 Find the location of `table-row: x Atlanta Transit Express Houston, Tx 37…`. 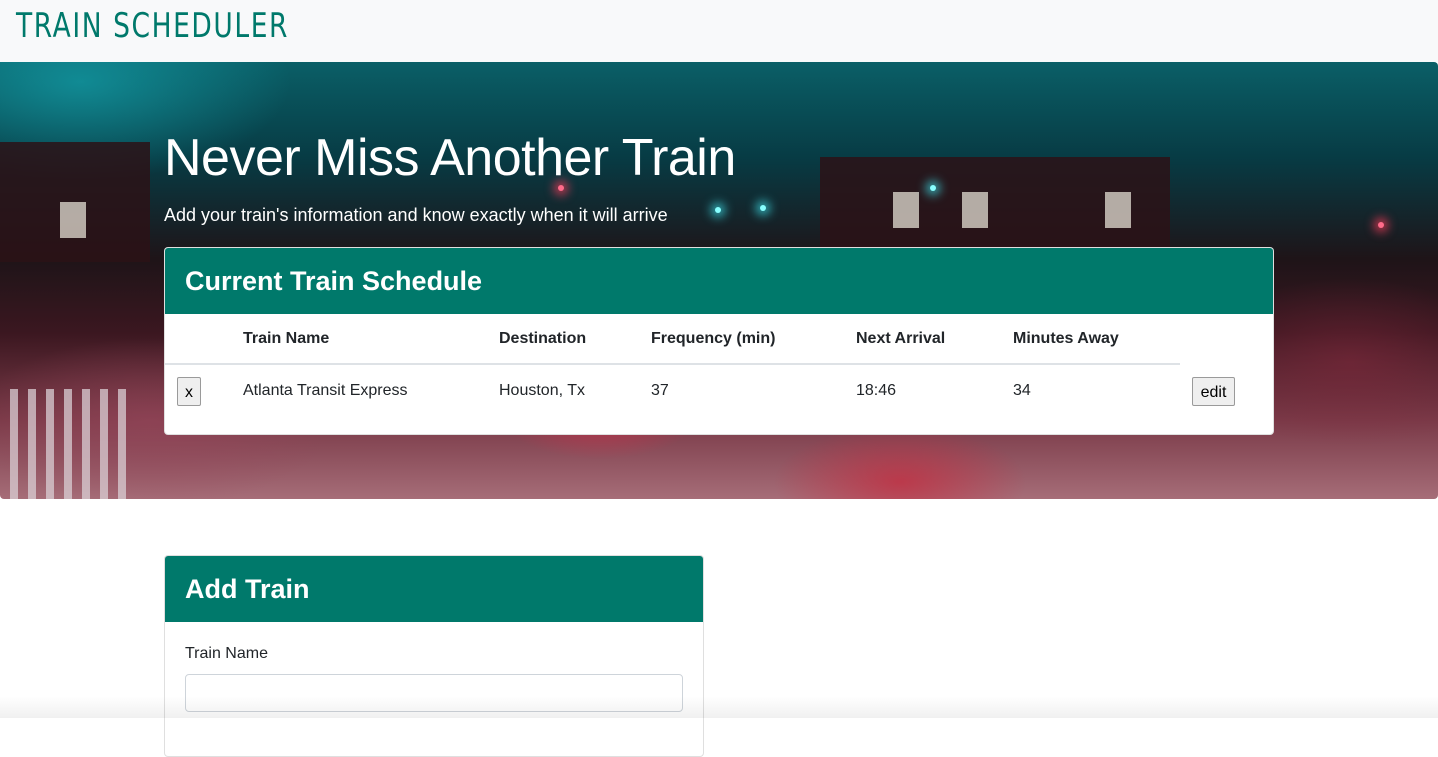

table-row: x Atlanta Transit Express Houston, Tx 37… is located at coordinates (672, 390).